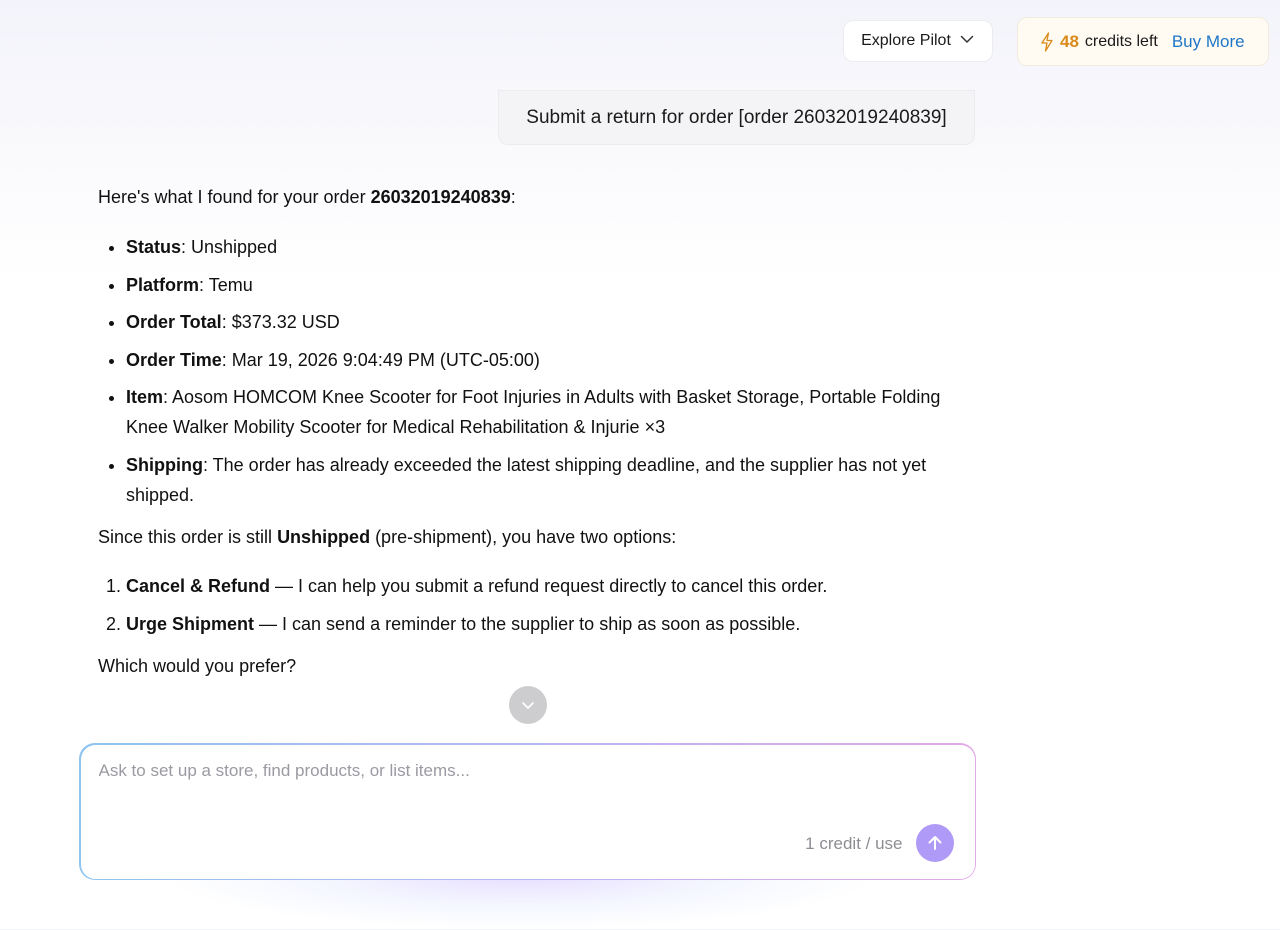  I want to click on credit-cost-label: 1 credit / use, so click(854, 843).